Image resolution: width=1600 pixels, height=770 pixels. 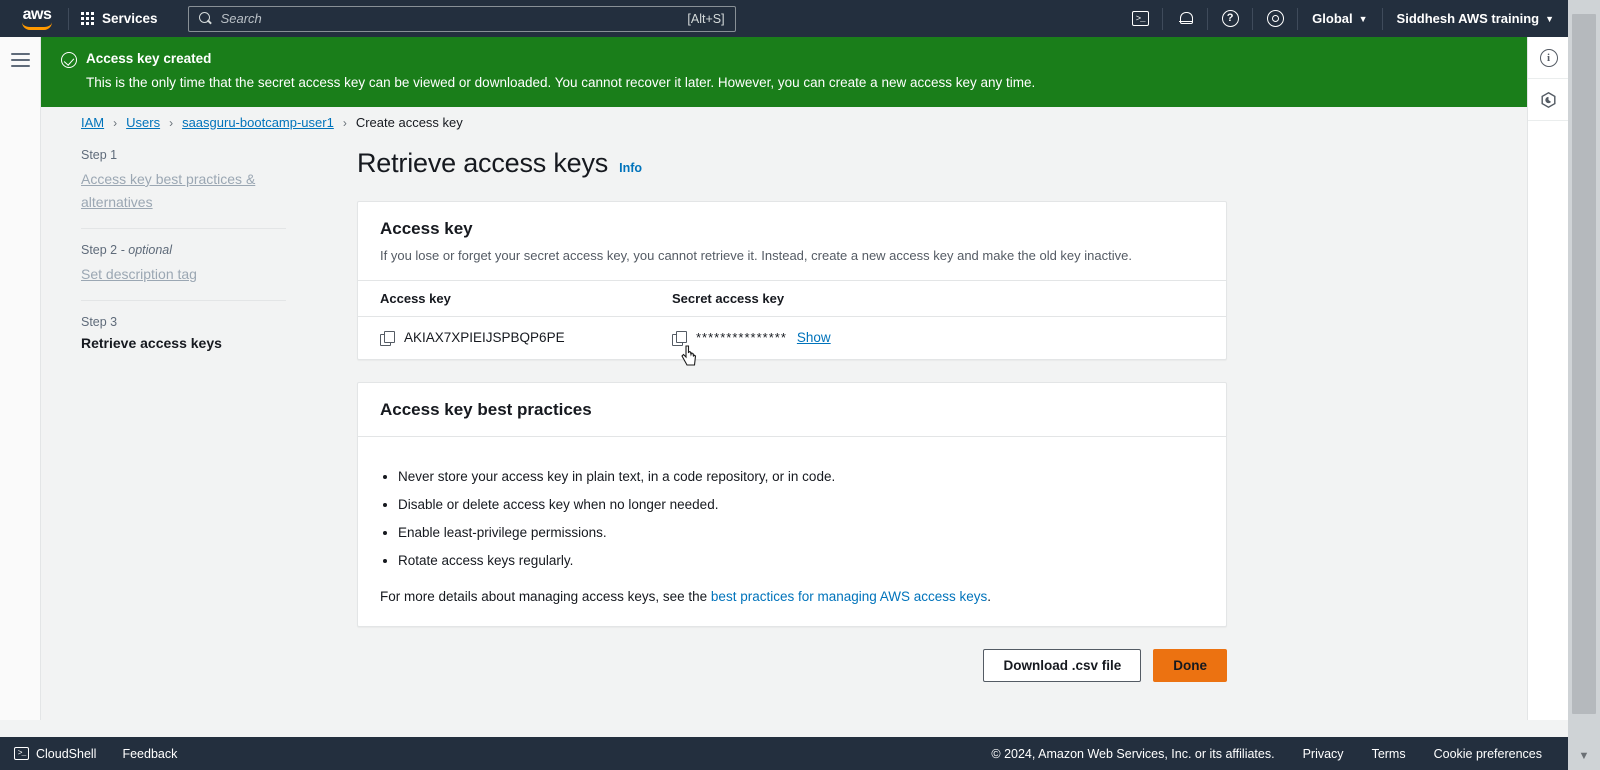 I want to click on region-label: Global, so click(x=1332, y=18).